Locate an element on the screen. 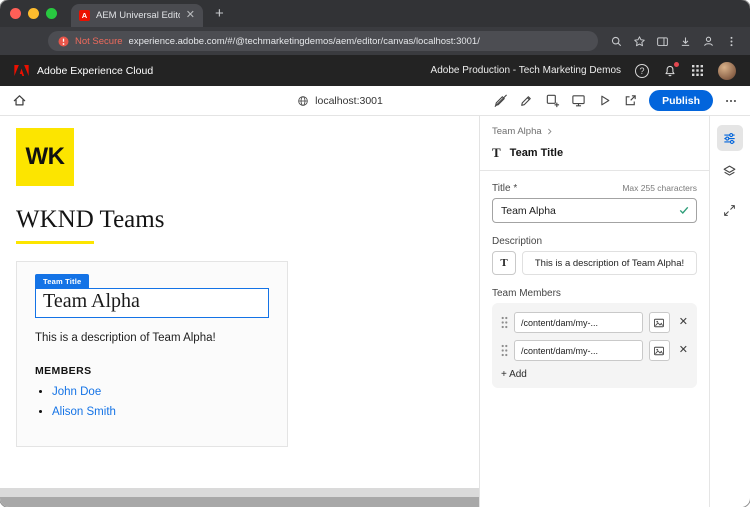  layers-rail-button is located at coordinates (730, 171).